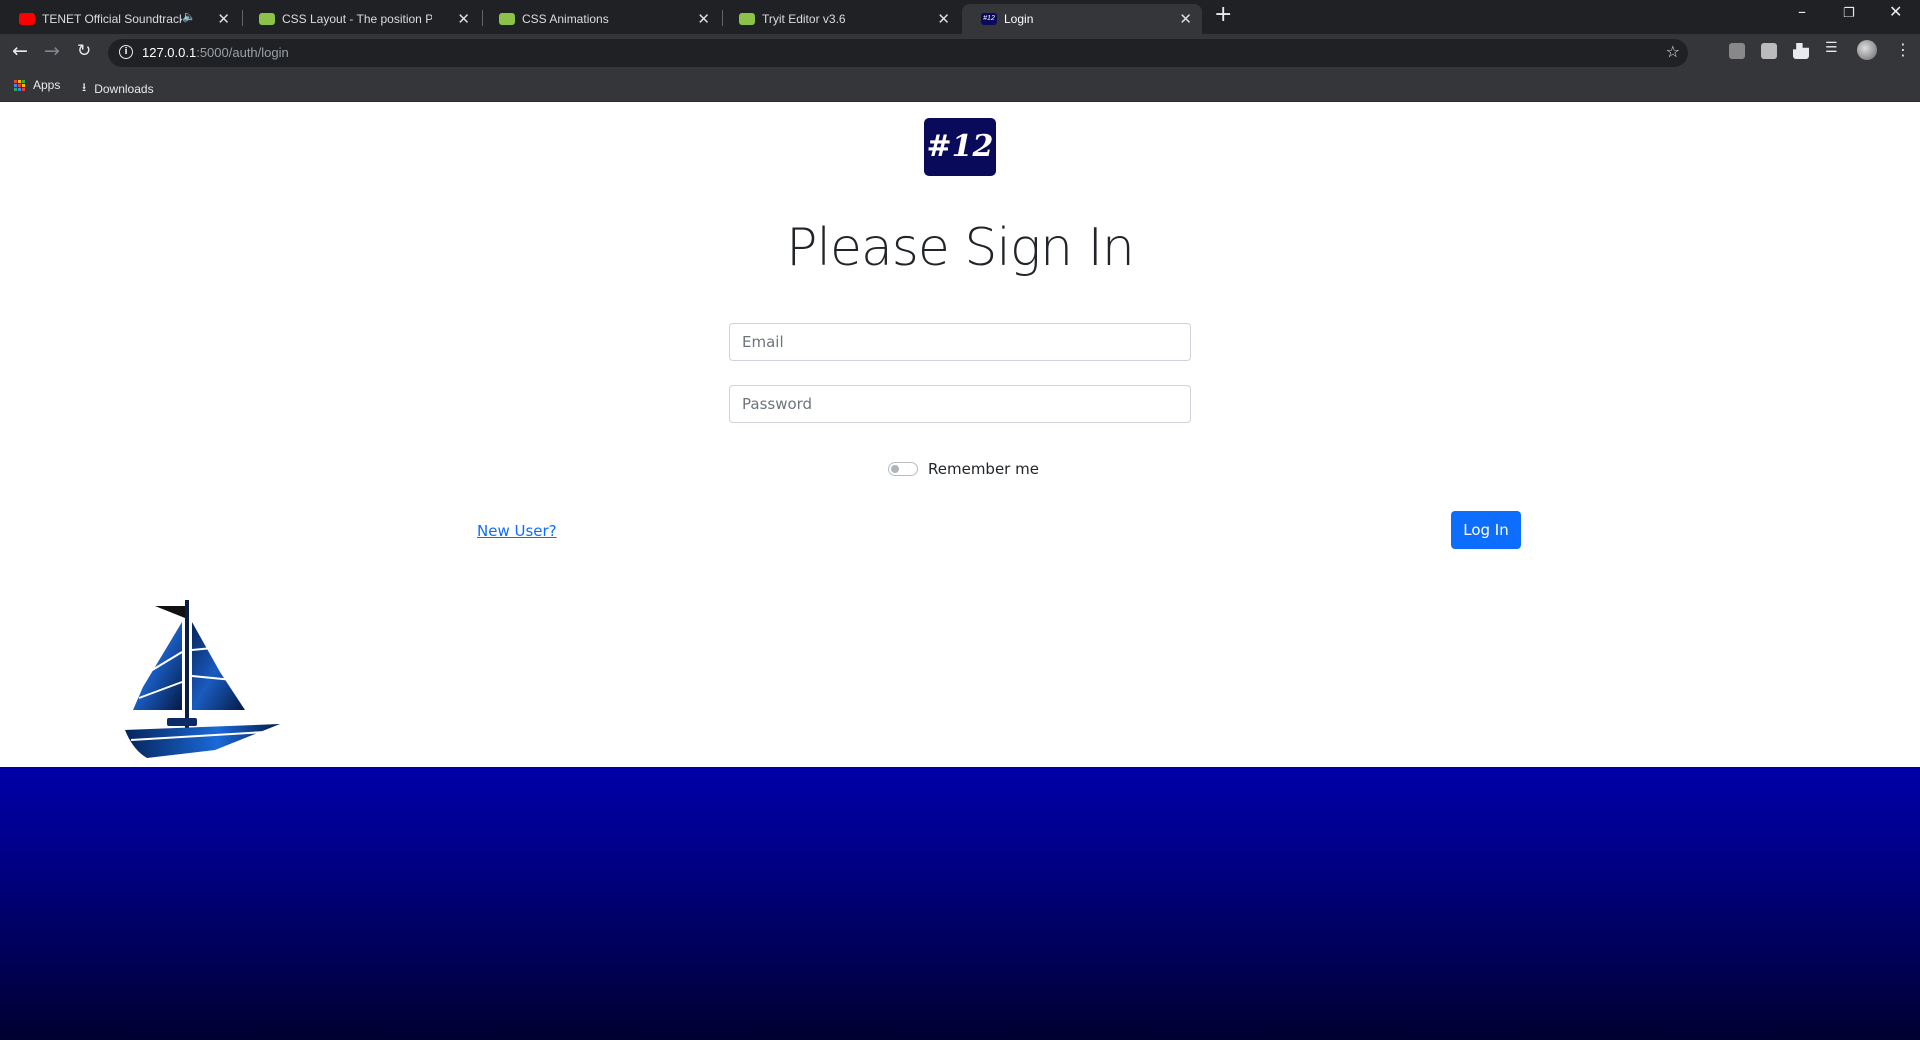  I want to click on remember-me-label: Remember me, so click(983, 469).